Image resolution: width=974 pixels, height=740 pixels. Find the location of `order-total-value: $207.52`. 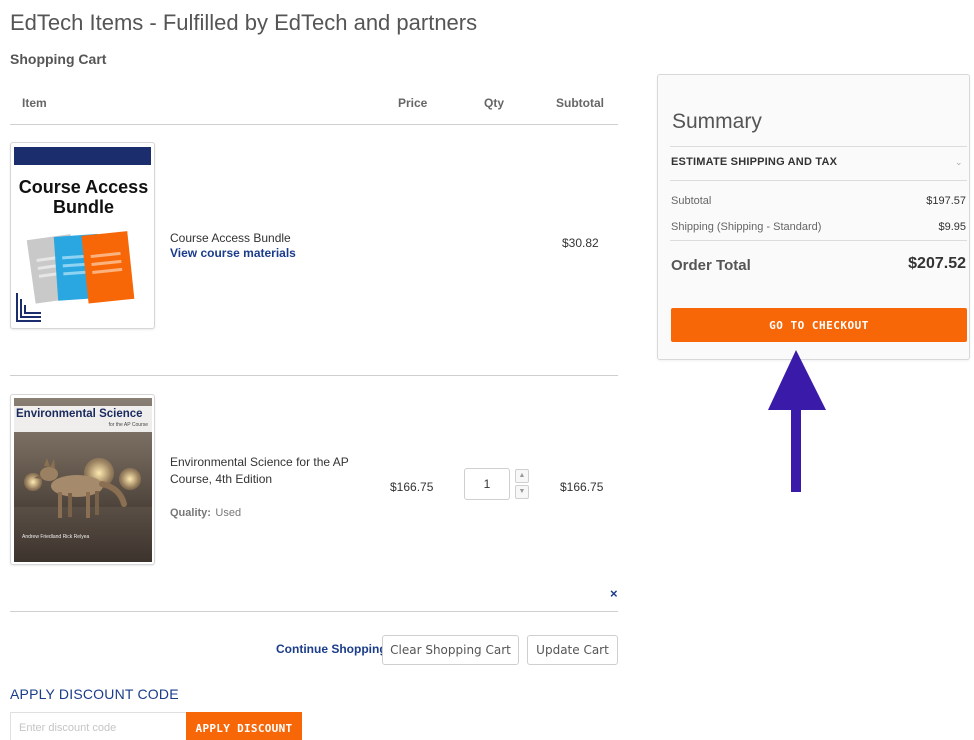

order-total-value: $207.52 is located at coordinates (937, 263).